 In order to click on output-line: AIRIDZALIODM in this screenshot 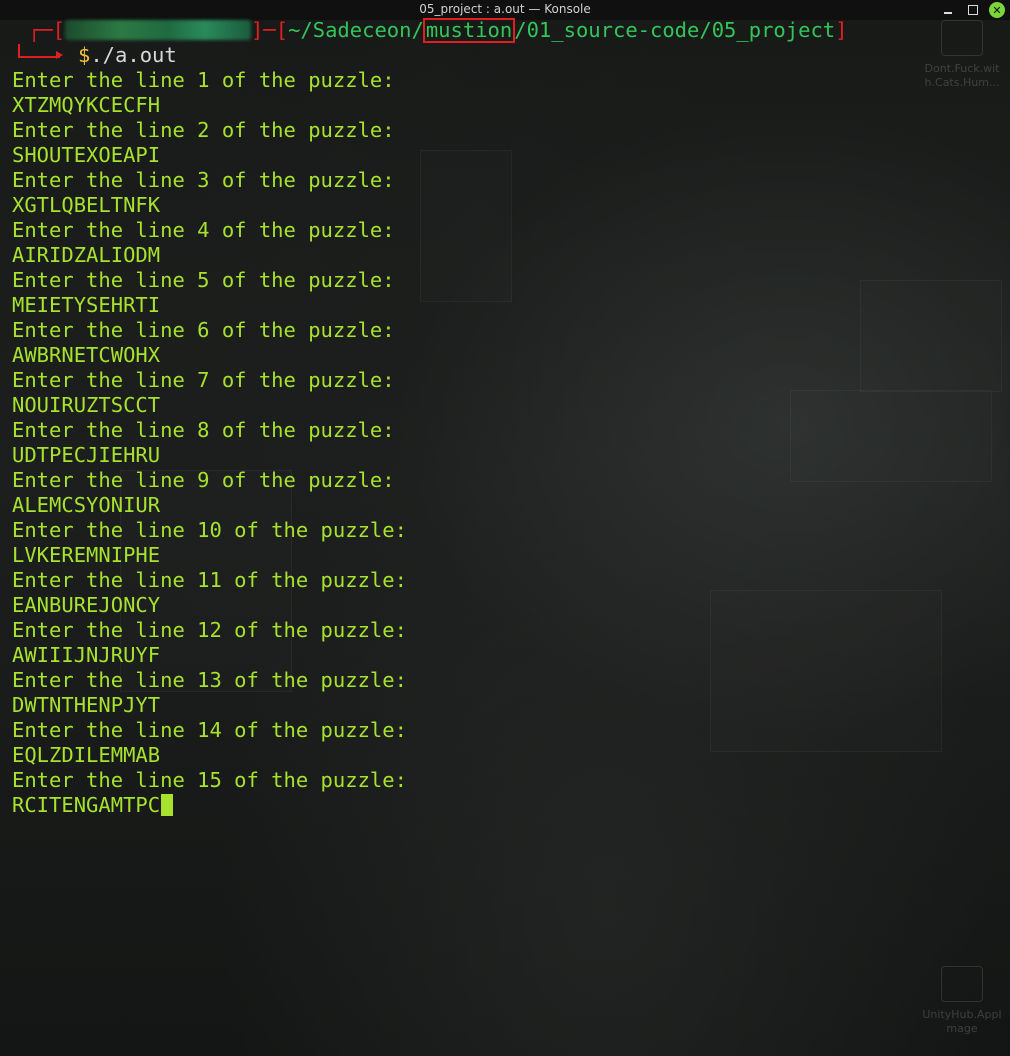, I will do `click(86, 255)`.